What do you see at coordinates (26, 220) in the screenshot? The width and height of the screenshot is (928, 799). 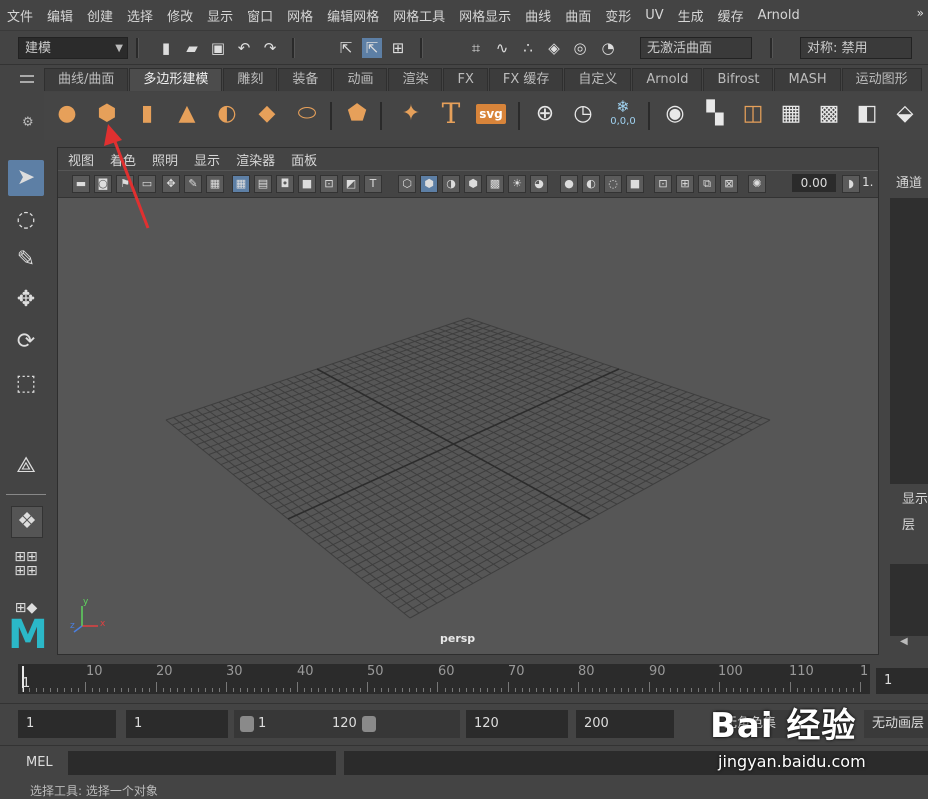 I see `lasso-tool-icon: ◌` at bounding box center [26, 220].